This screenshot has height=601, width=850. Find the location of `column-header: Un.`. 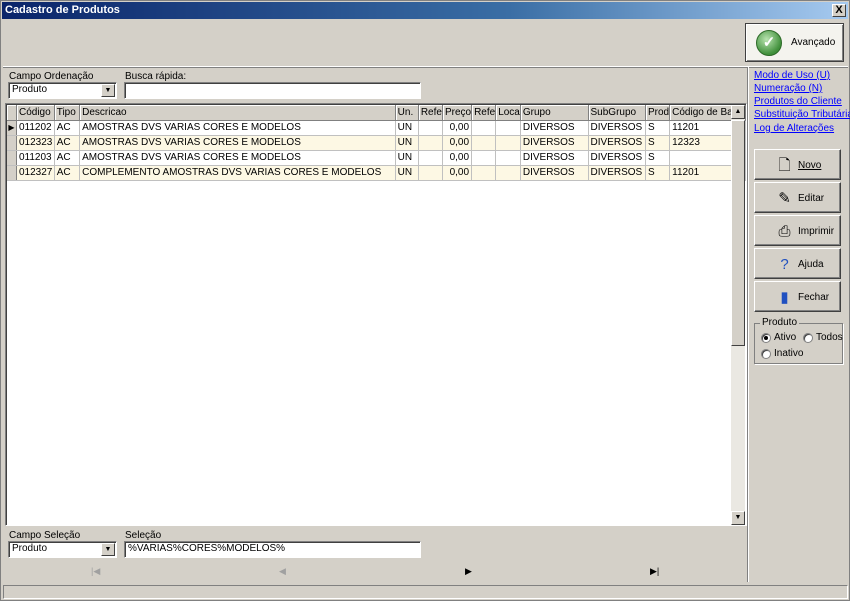

column-header: Un. is located at coordinates (407, 113).